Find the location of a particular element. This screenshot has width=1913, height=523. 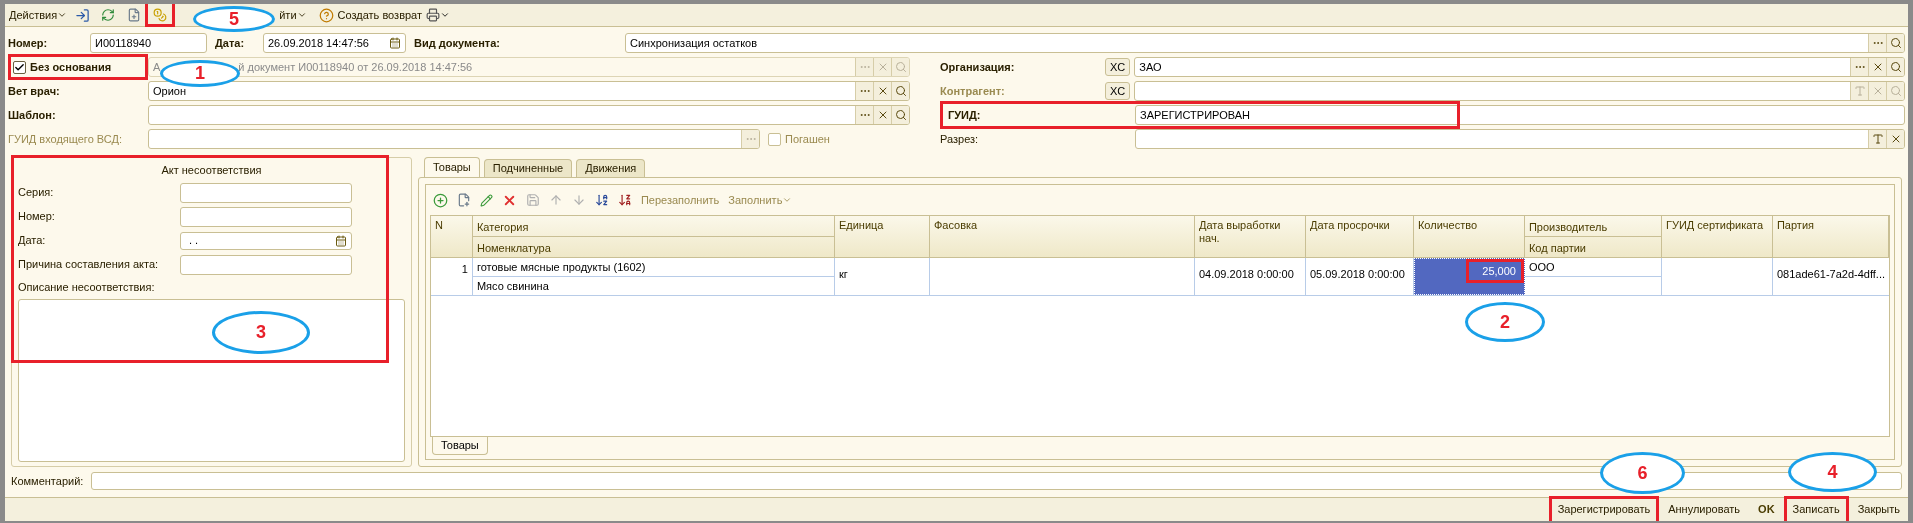

footer-button: OK is located at coordinates (1766, 509).